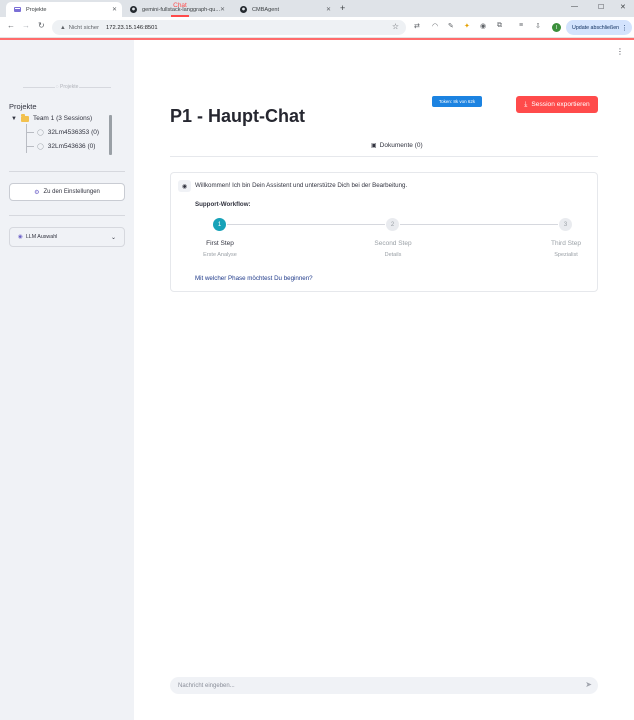 This screenshot has width=634, height=720. Describe the element at coordinates (384, 685) in the screenshot. I see `chat-input: Nachricht eingeben... ➤` at that location.